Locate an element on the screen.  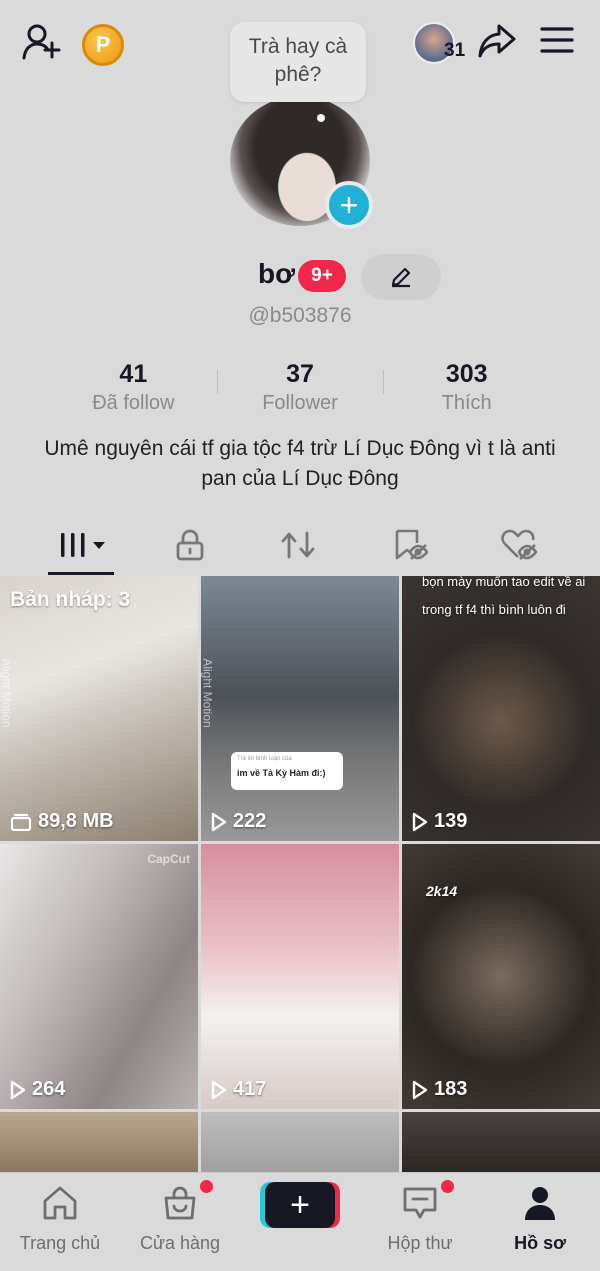
tab-active-indicator is located at coordinates (81, 573).